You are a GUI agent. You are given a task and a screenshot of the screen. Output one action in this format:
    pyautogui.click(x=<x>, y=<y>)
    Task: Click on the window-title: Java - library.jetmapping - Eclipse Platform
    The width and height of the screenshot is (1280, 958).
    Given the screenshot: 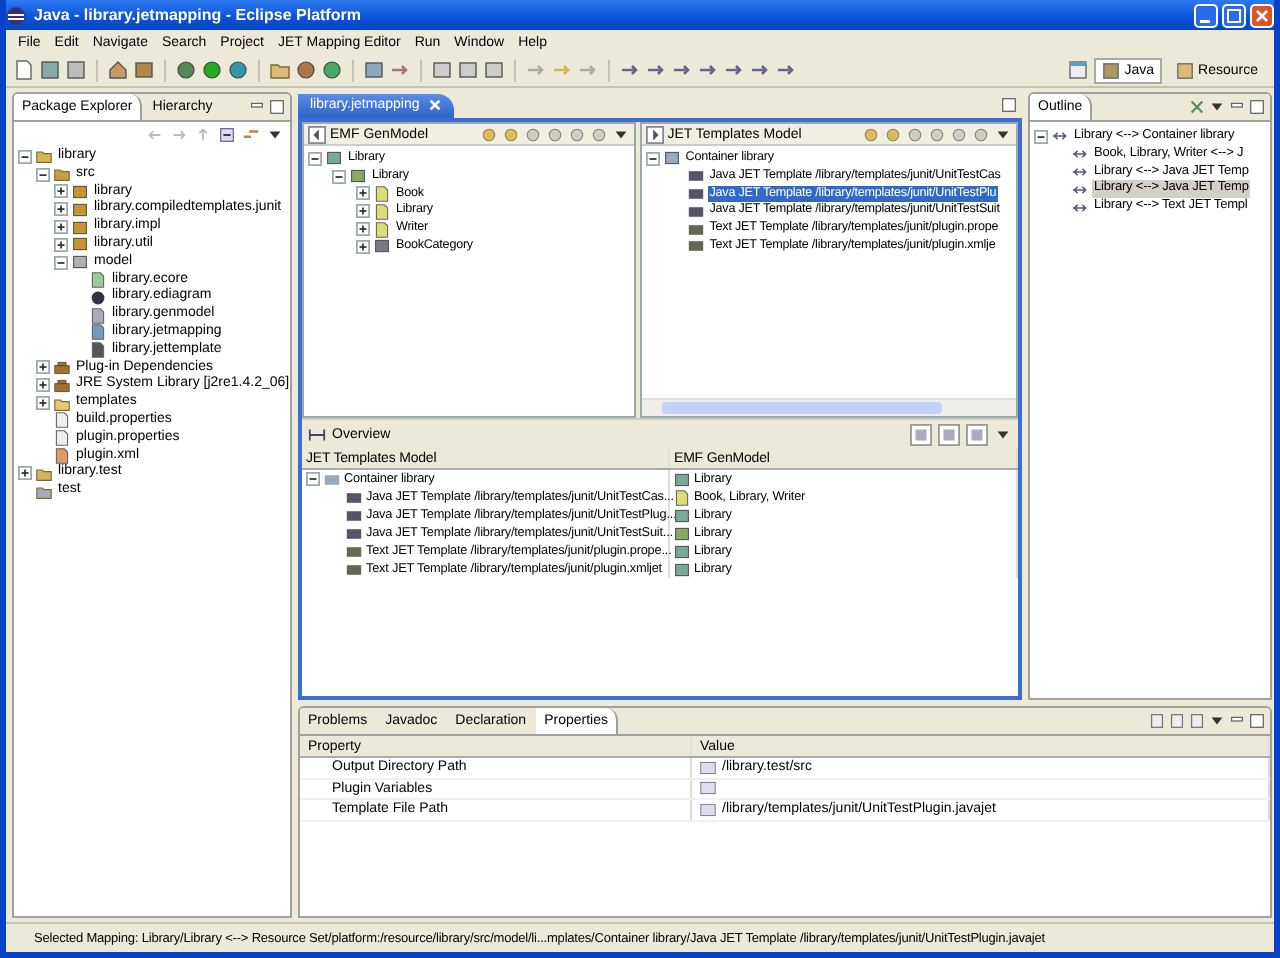 What is the action you would take?
    pyautogui.click(x=197, y=15)
    